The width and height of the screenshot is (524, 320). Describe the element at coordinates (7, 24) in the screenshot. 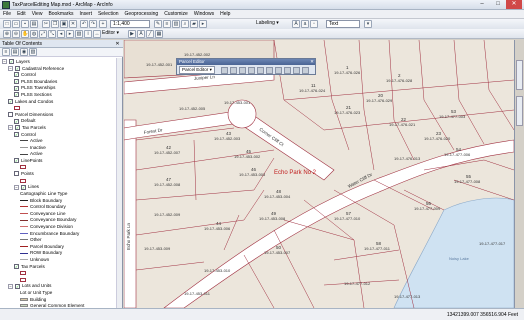

I see `new-document-icon: □` at that location.